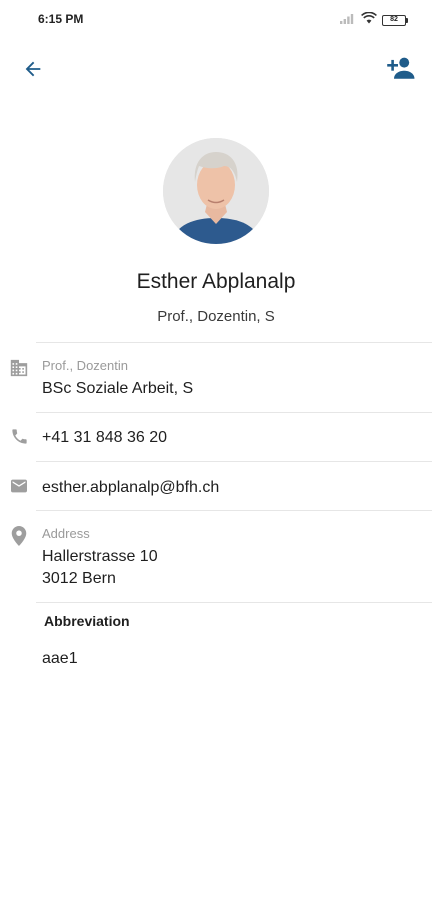  What do you see at coordinates (61, 19) in the screenshot?
I see `status-time: 6:15 PM` at bounding box center [61, 19].